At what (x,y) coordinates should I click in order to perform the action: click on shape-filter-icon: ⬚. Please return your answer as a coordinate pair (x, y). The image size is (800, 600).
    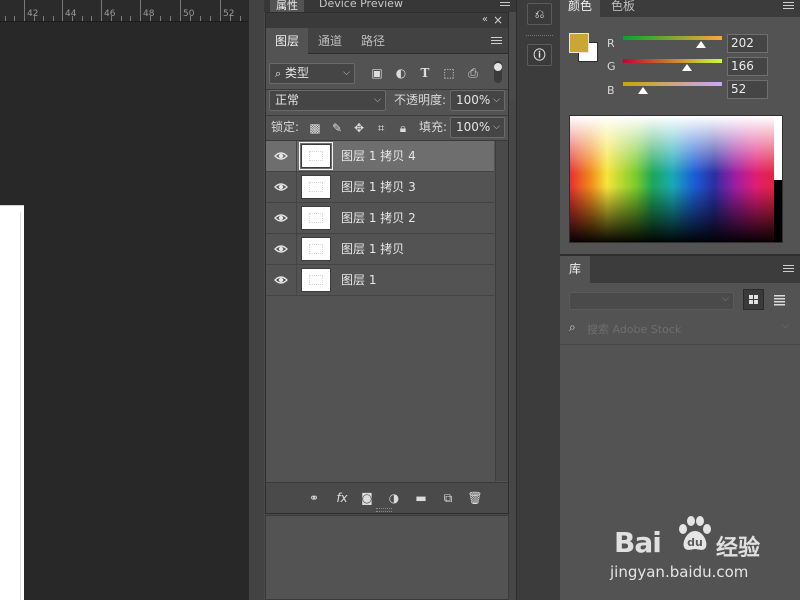
    Looking at the image, I should click on (449, 73).